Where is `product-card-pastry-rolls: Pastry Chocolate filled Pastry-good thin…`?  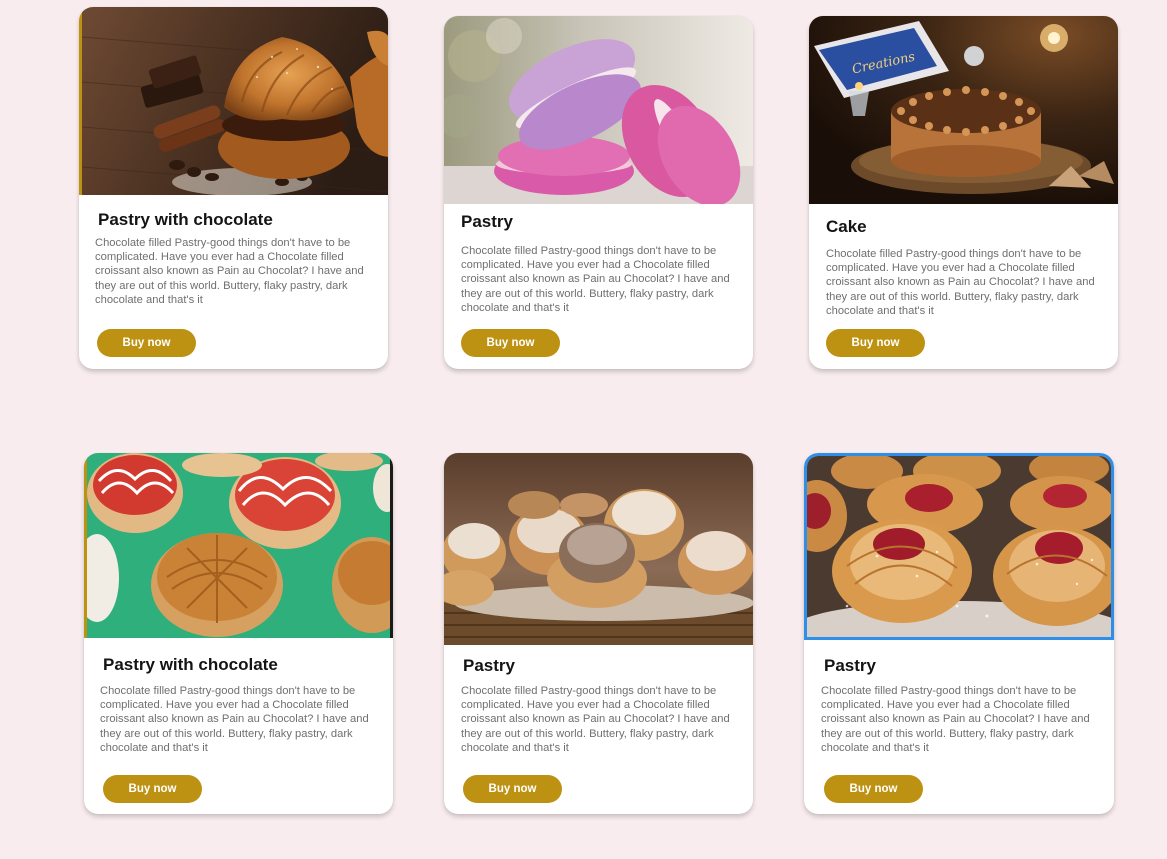 product-card-pastry-rolls: Pastry Chocolate filled Pastry-good thin… is located at coordinates (598, 633).